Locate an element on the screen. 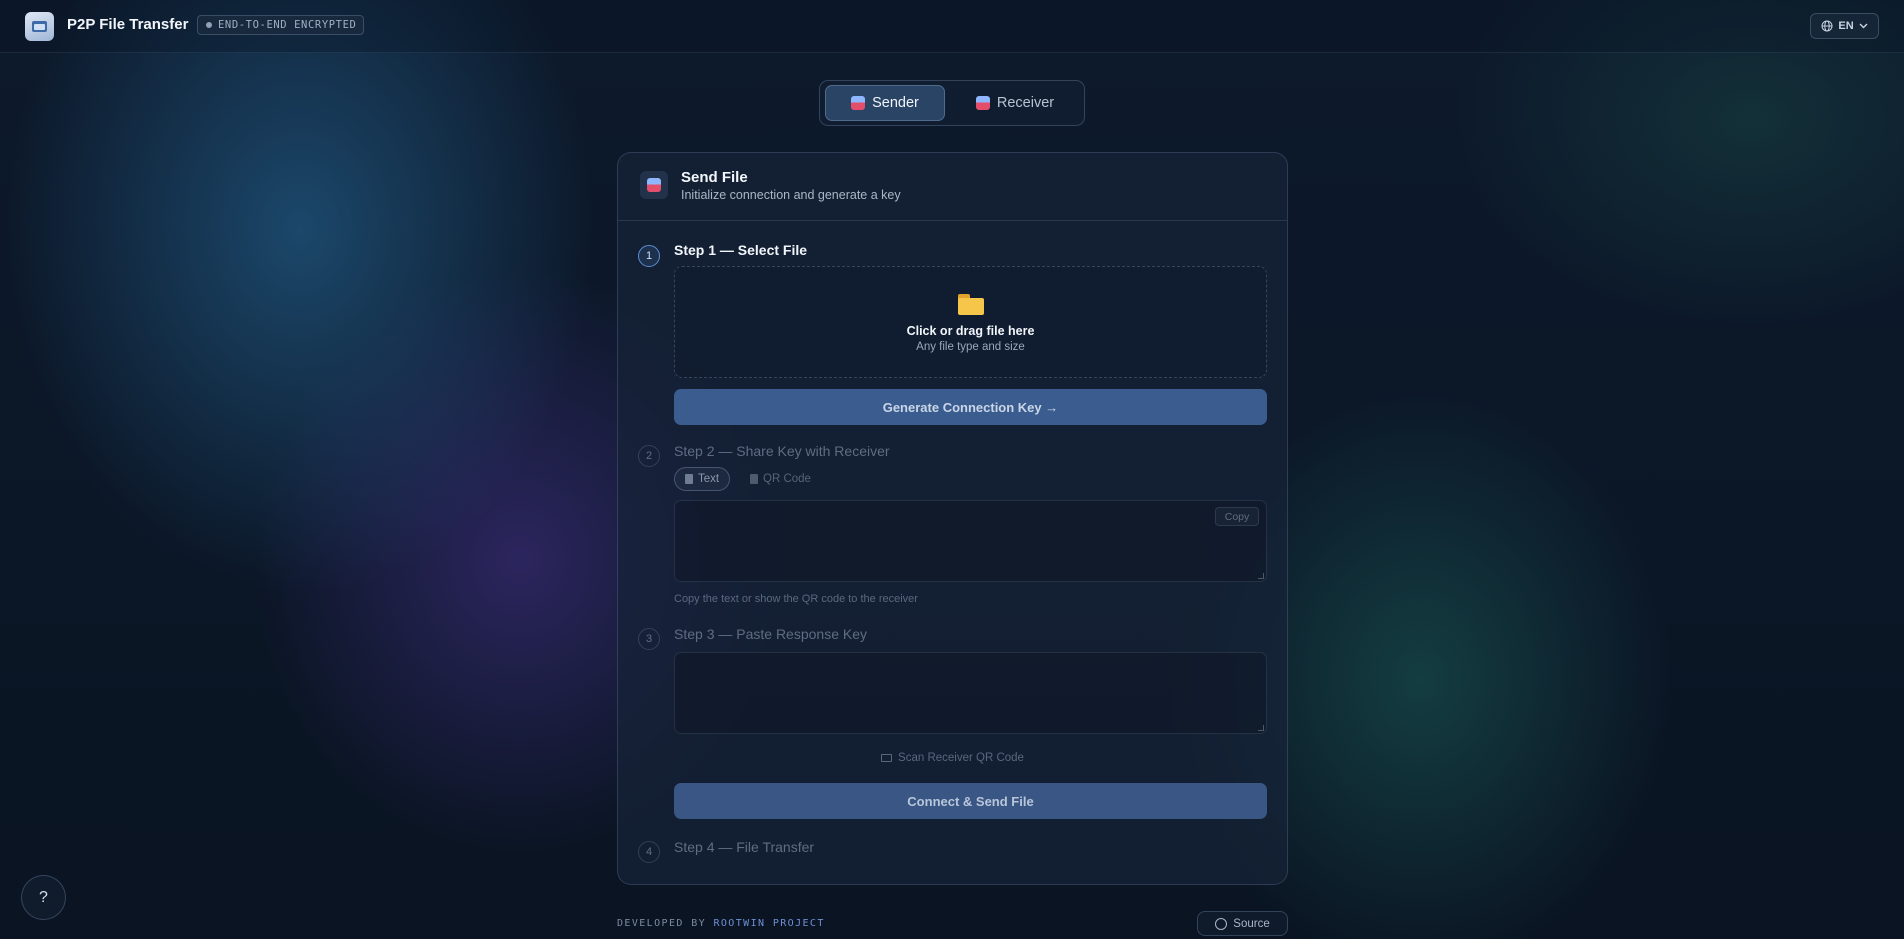 The height and width of the screenshot is (939, 1904). language-selector: EN is located at coordinates (1844, 26).